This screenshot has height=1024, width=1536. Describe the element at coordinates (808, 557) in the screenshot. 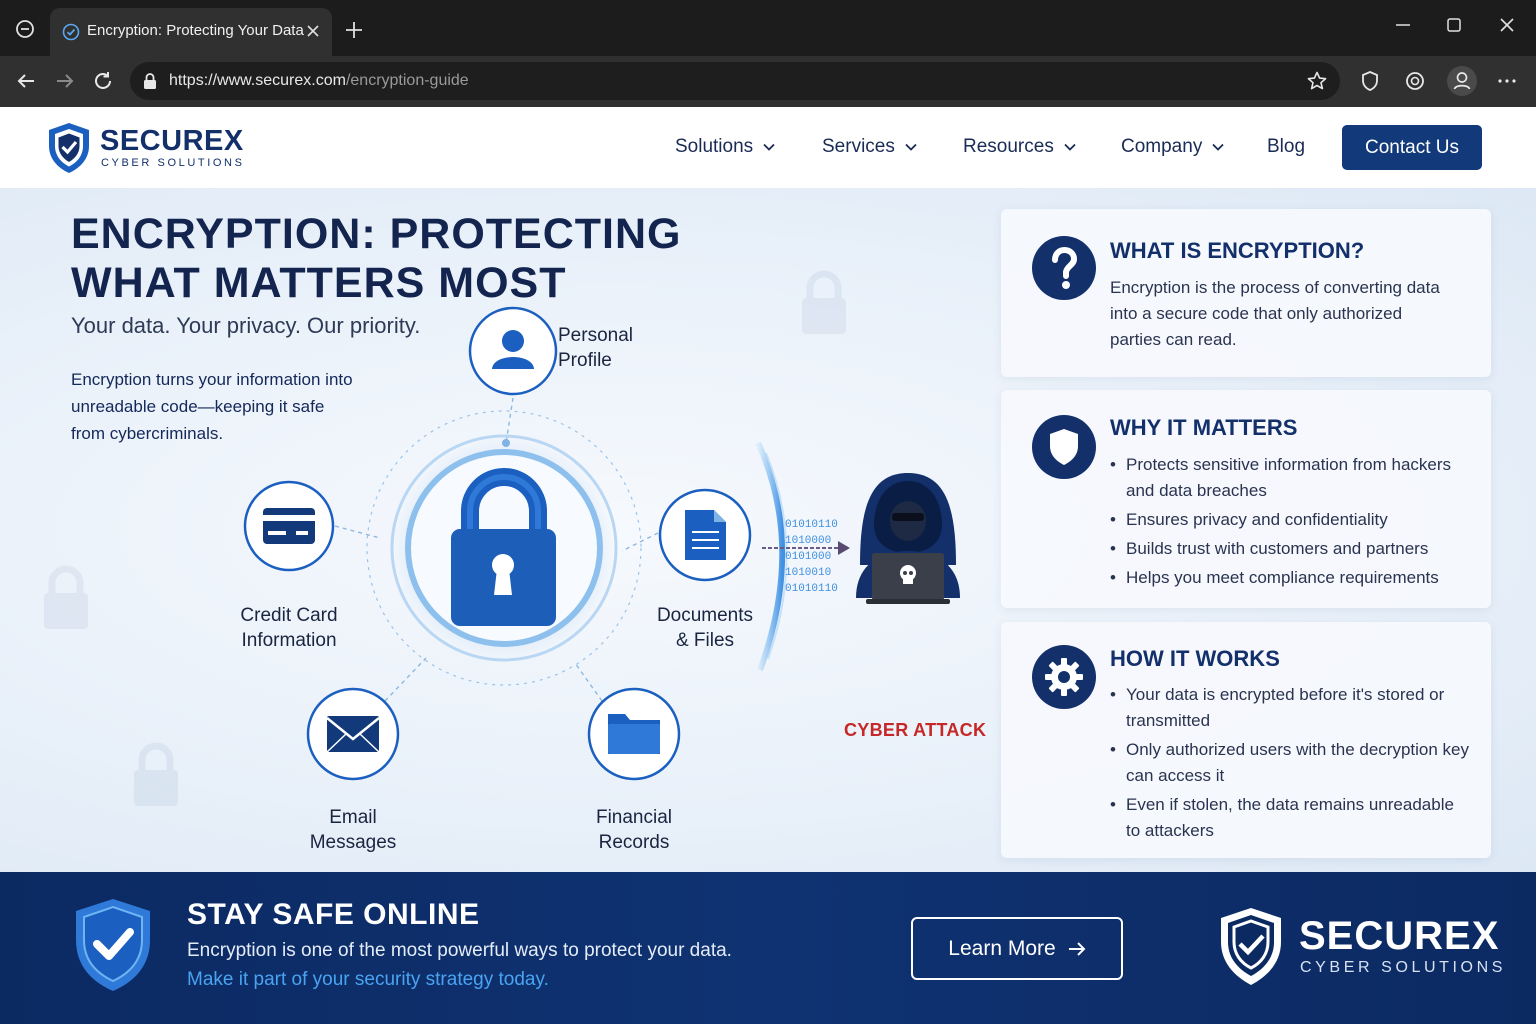

I see `binary-line: 0101000` at that location.